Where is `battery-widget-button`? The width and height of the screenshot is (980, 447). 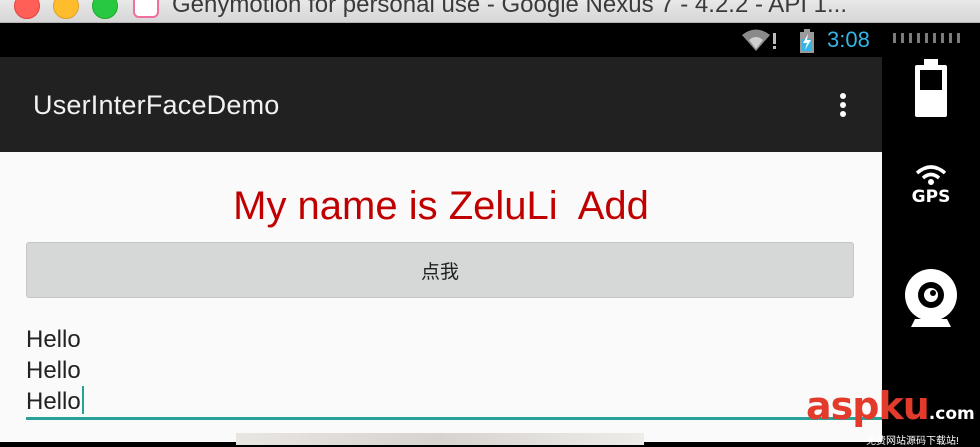 battery-widget-button is located at coordinates (931, 89).